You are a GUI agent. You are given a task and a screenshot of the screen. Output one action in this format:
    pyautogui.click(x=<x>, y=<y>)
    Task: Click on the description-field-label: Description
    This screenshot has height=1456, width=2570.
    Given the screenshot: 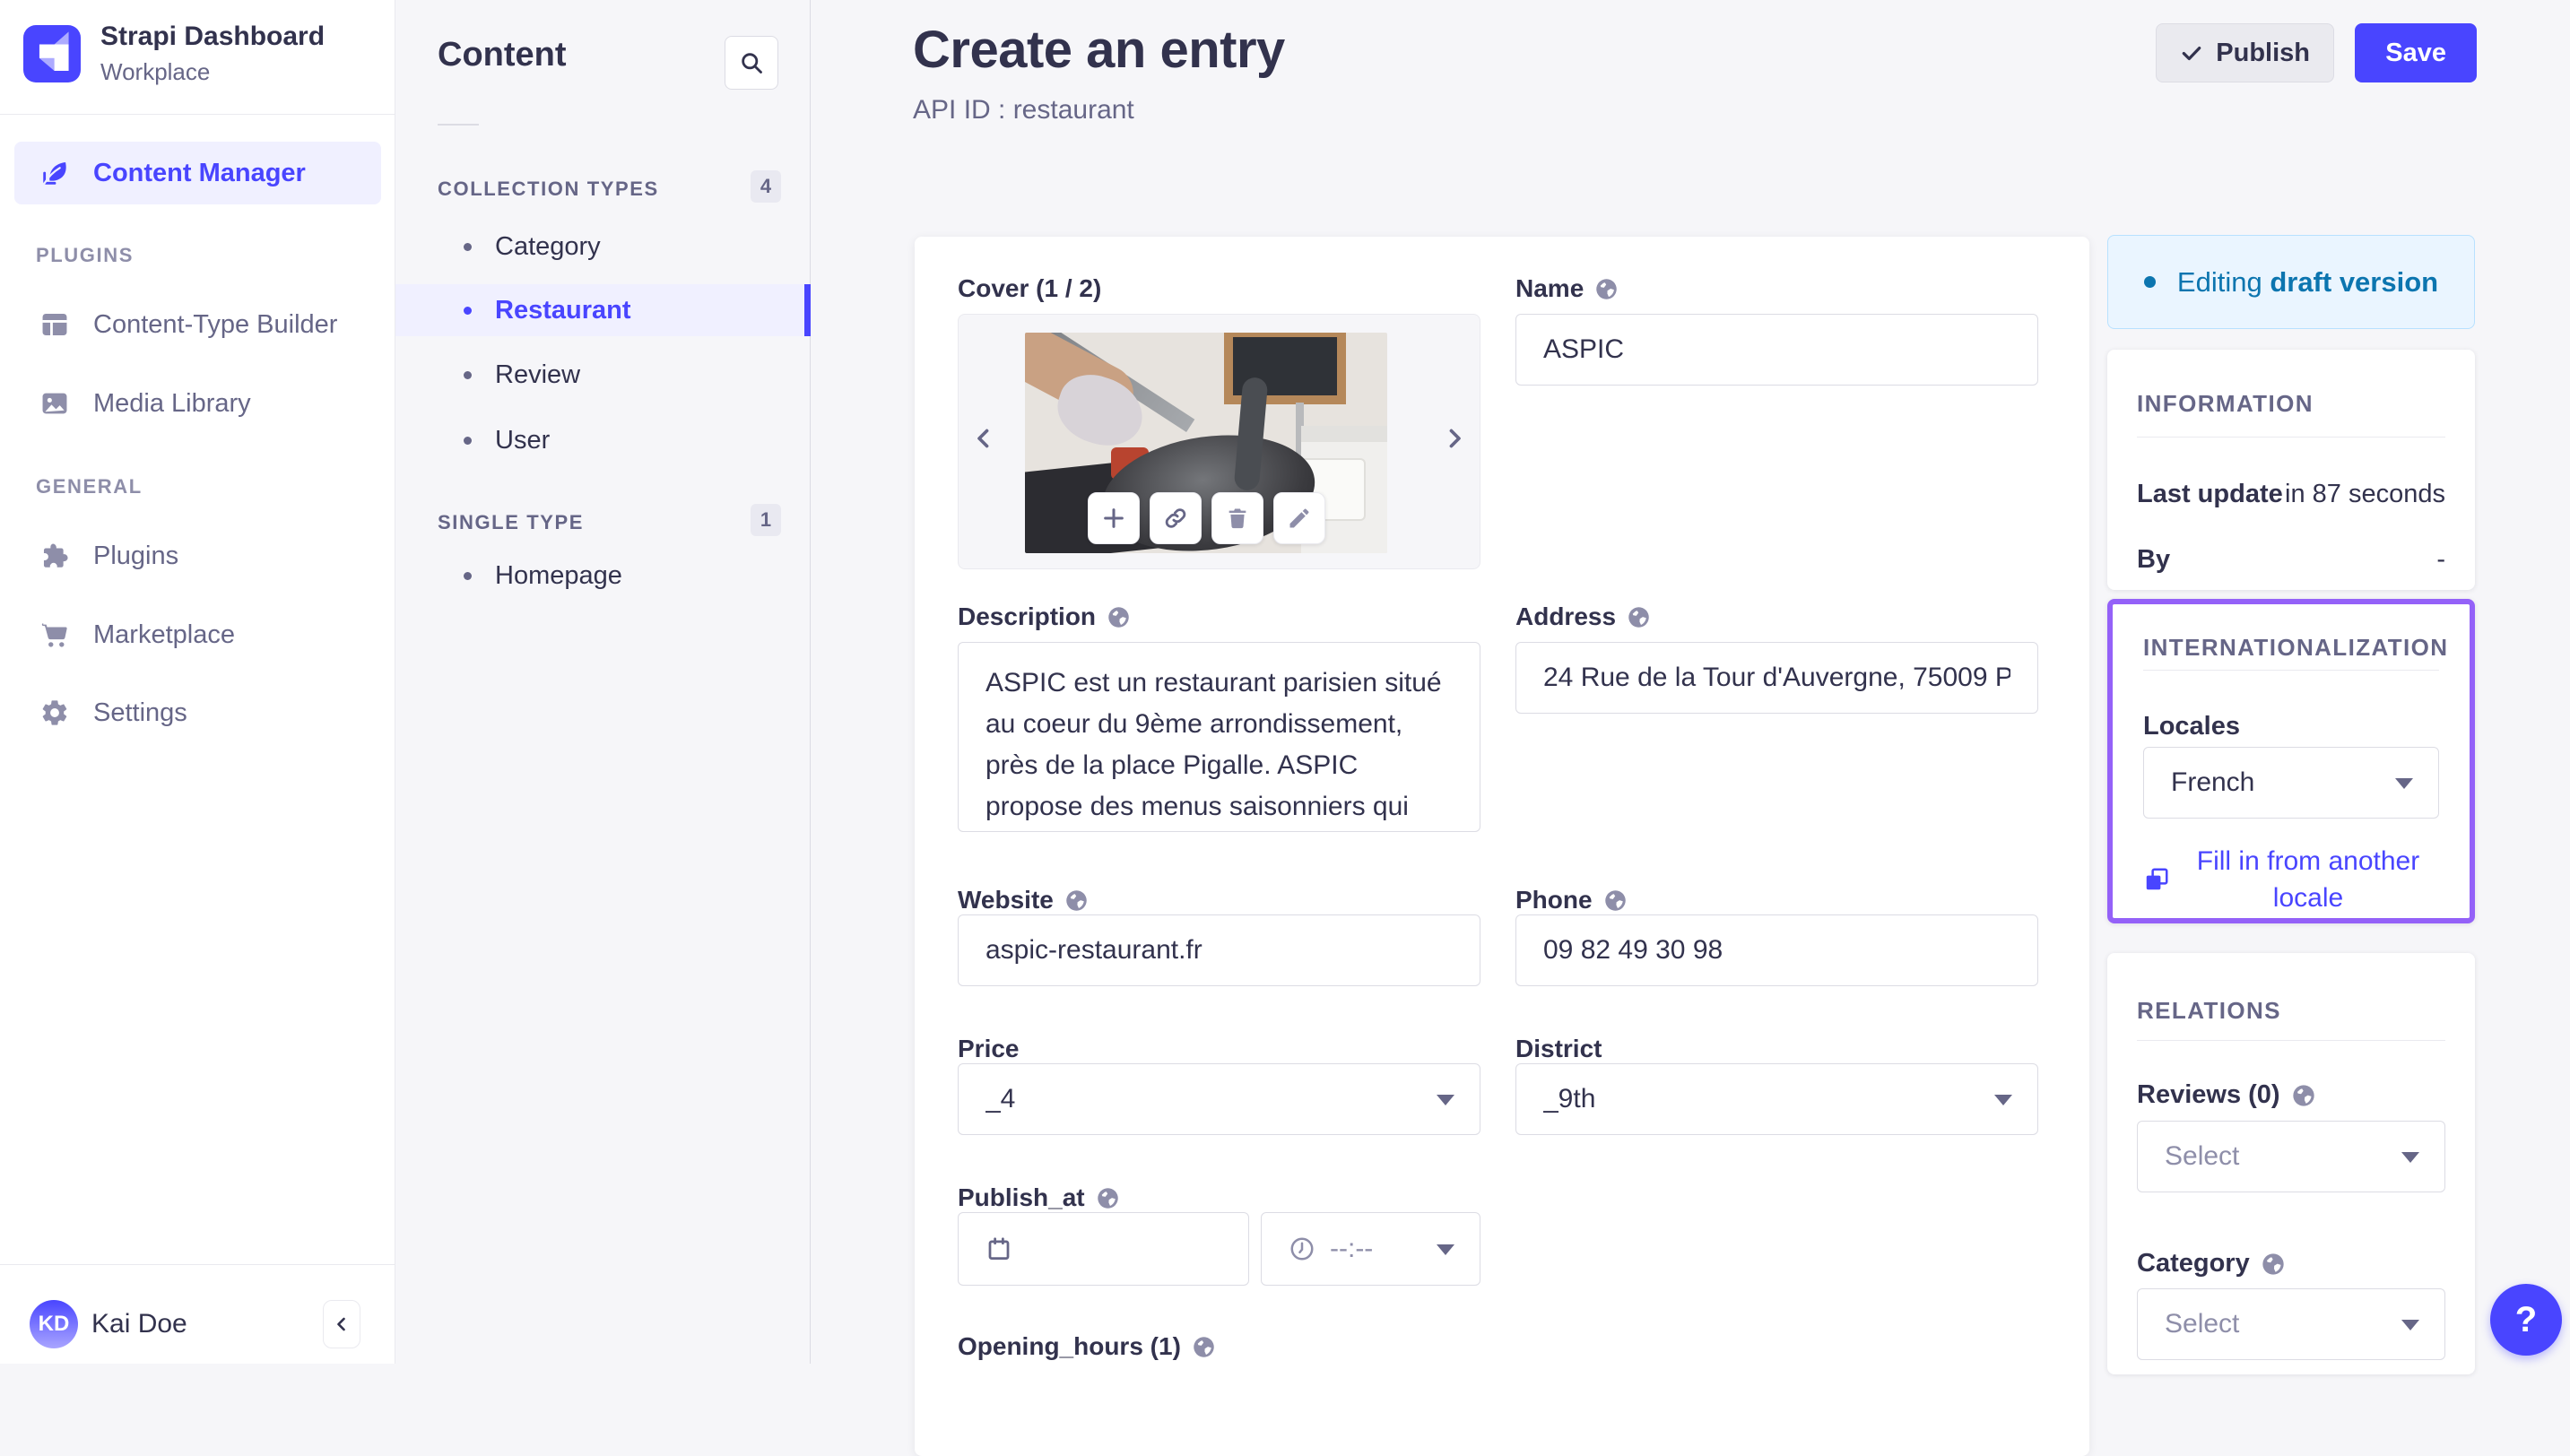 What is the action you would take?
    pyautogui.click(x=1219, y=617)
    